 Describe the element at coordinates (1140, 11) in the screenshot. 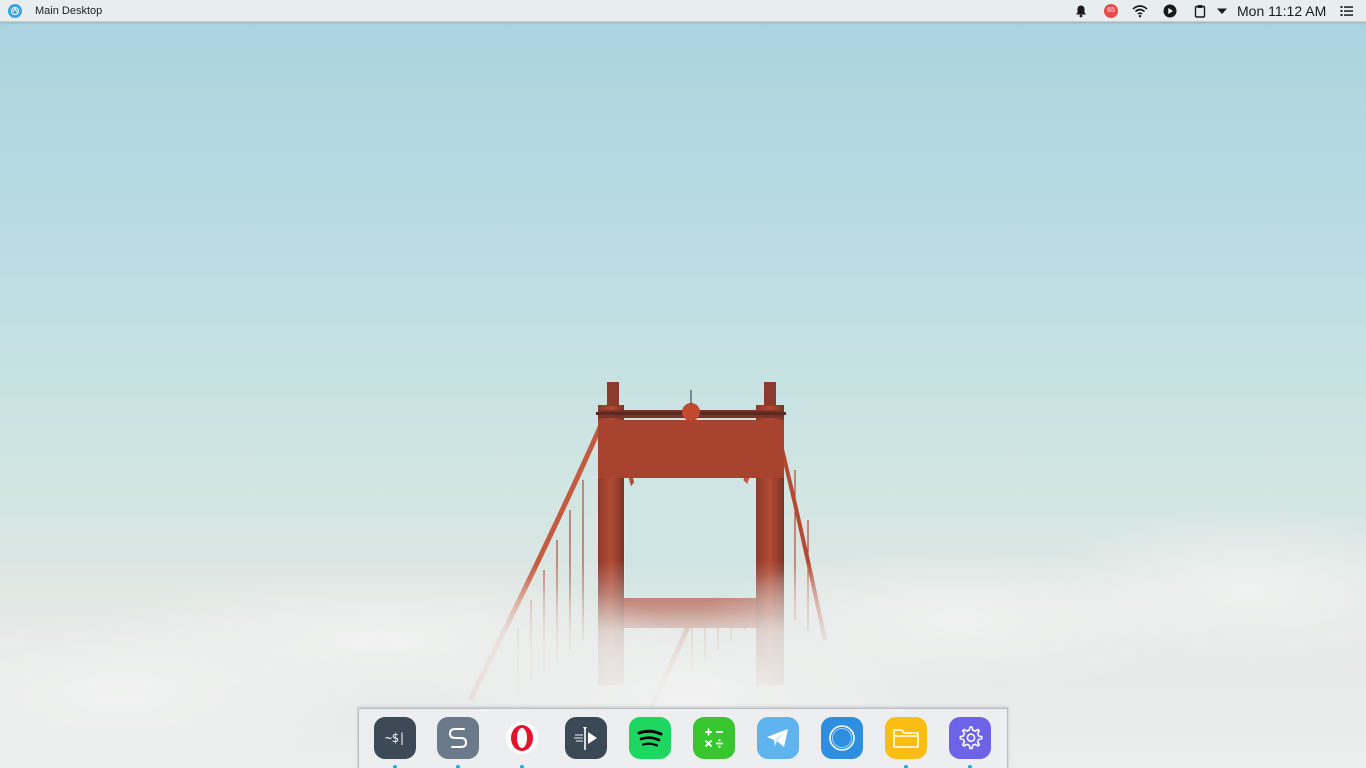

I see `wifi-icon` at that location.